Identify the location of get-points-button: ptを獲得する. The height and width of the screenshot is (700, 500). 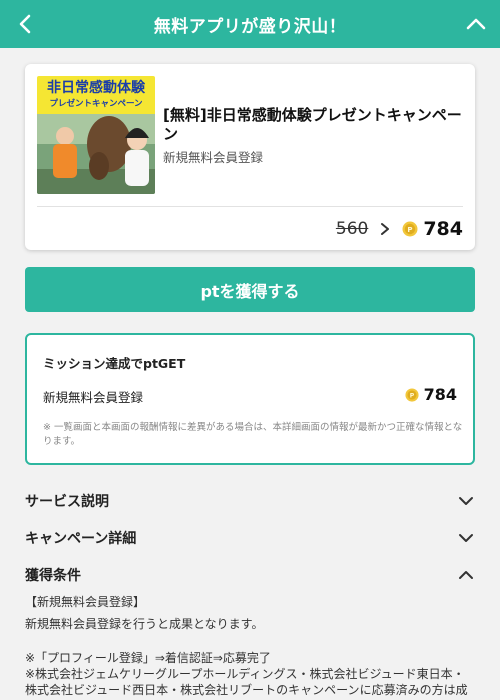
(250, 289).